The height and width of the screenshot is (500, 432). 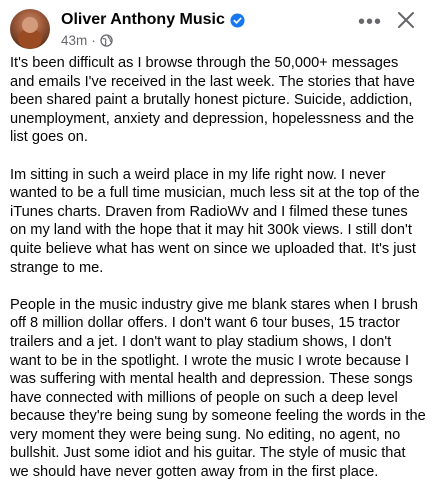 What do you see at coordinates (237, 20) in the screenshot?
I see `verified-badge-icon` at bounding box center [237, 20].